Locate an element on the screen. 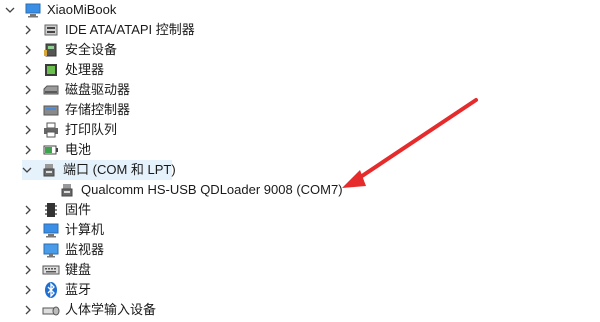  storage-controller-icon is located at coordinates (51, 110).